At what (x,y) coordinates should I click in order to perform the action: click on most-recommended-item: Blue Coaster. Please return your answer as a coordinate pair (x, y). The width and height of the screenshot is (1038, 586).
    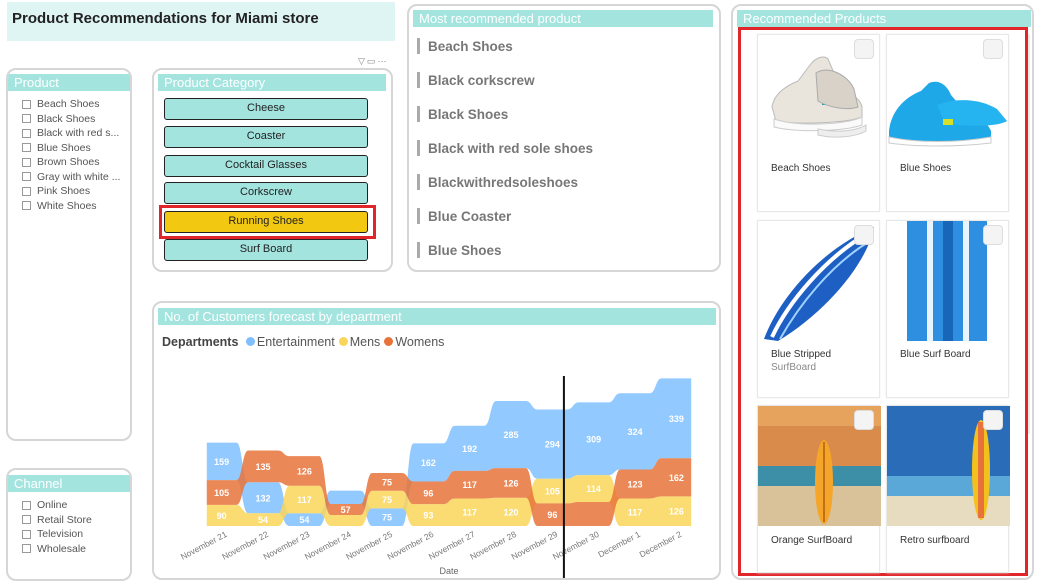
    Looking at the image, I should click on (568, 216).